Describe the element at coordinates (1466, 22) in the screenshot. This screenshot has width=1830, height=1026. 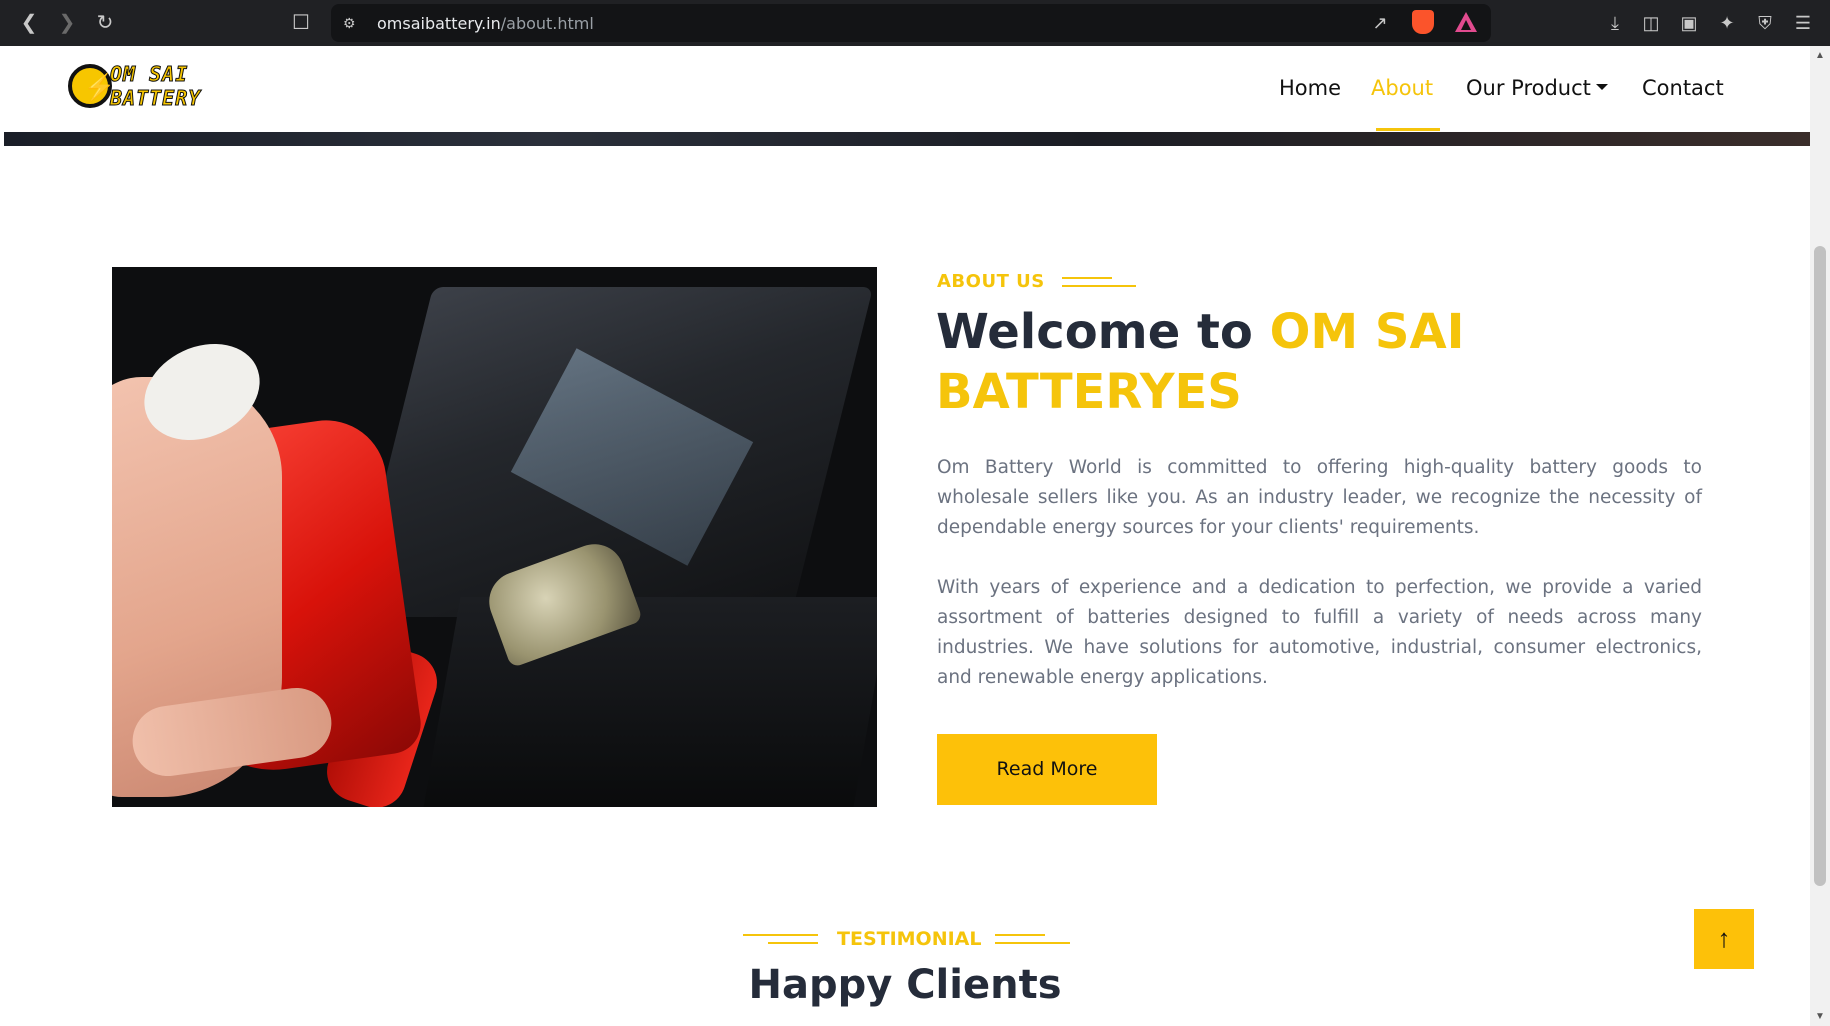
I see `brave-rewards-icon` at that location.